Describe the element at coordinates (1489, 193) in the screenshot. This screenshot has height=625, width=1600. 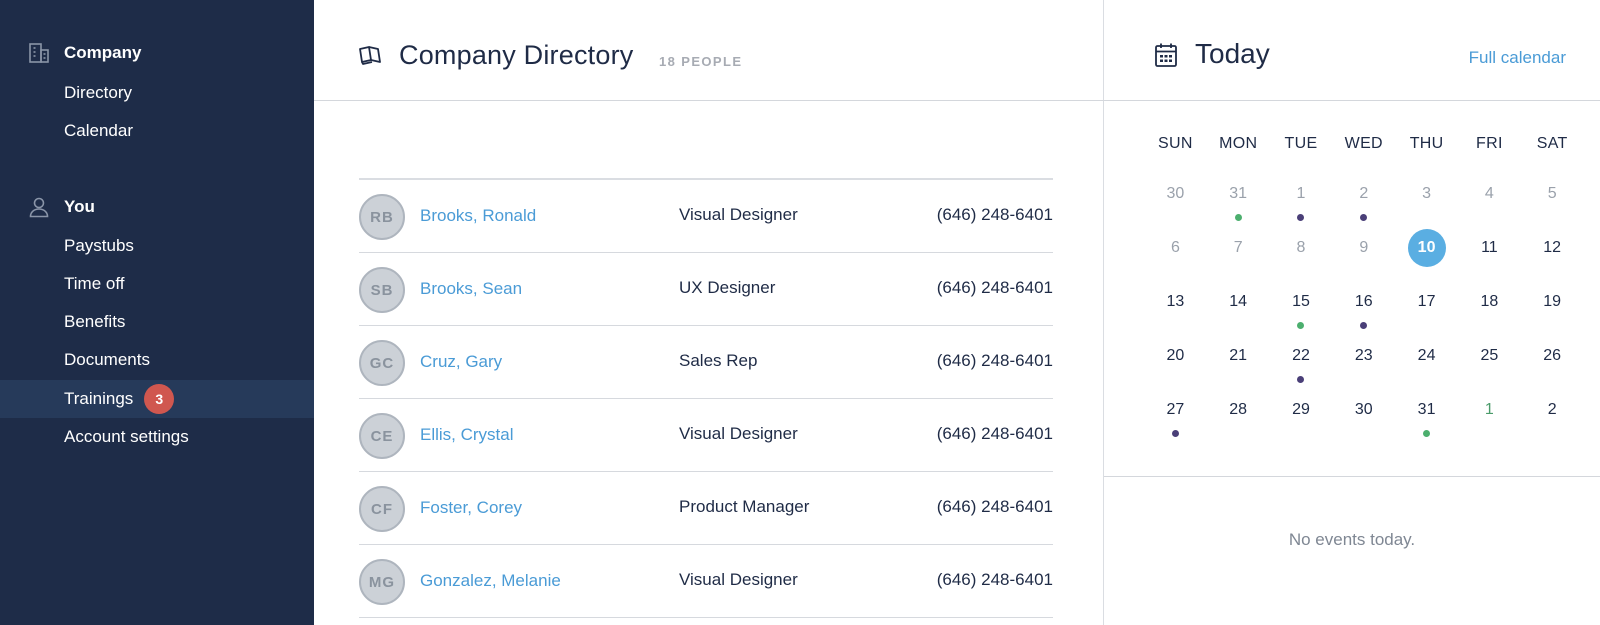
I see `day-number: 4` at that location.